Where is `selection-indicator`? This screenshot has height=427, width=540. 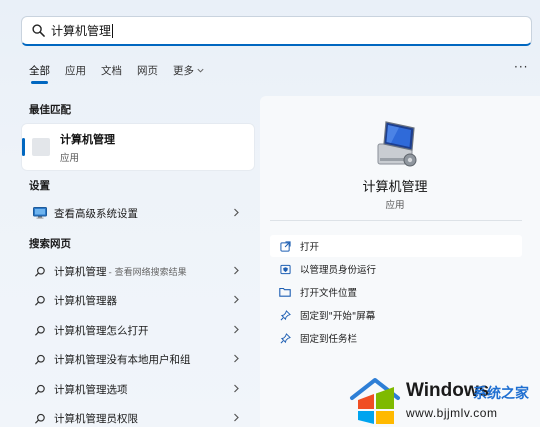
selection-indicator is located at coordinates (23, 147).